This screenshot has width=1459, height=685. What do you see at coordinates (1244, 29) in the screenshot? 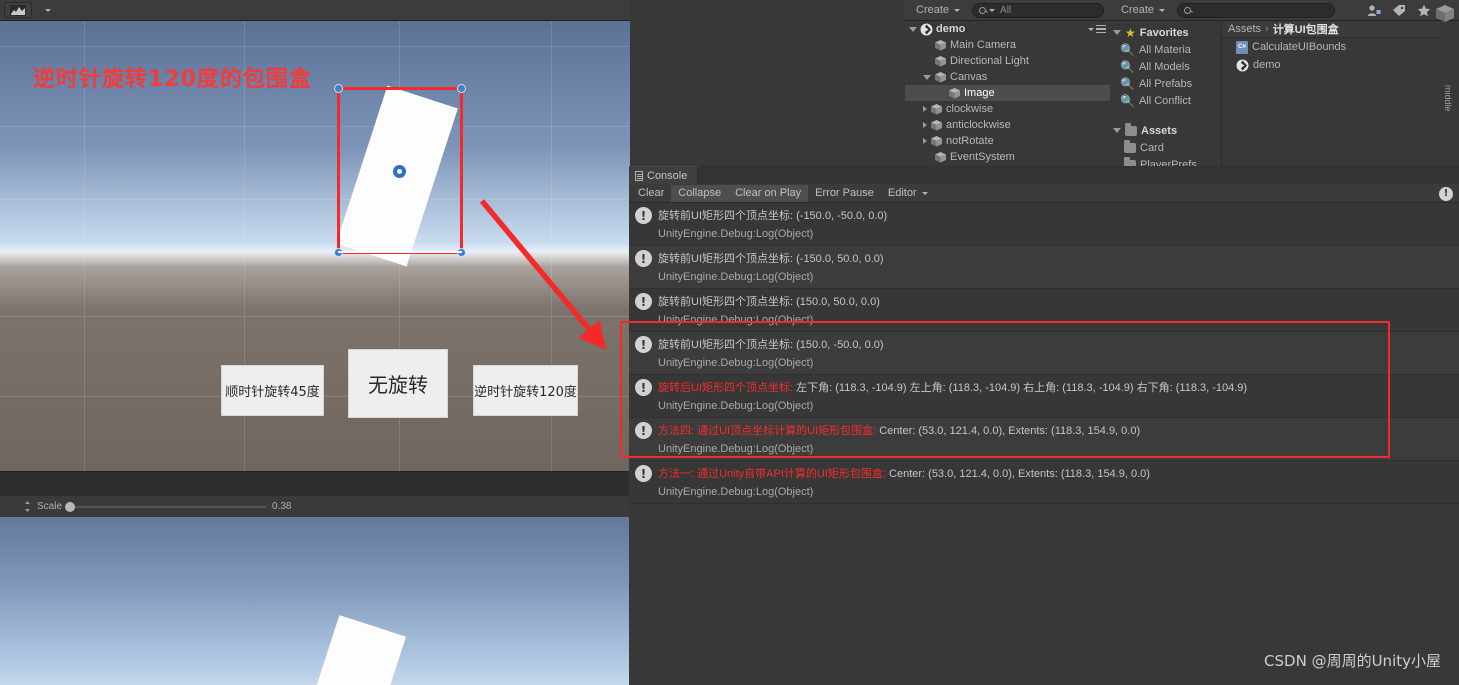
I see `breadcrumb-assets: Assets` at bounding box center [1244, 29].